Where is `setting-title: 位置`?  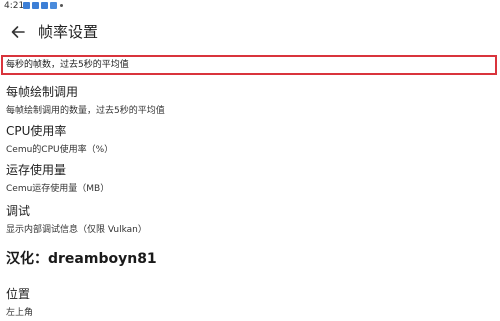 setting-title: 位置 is located at coordinates (18, 294).